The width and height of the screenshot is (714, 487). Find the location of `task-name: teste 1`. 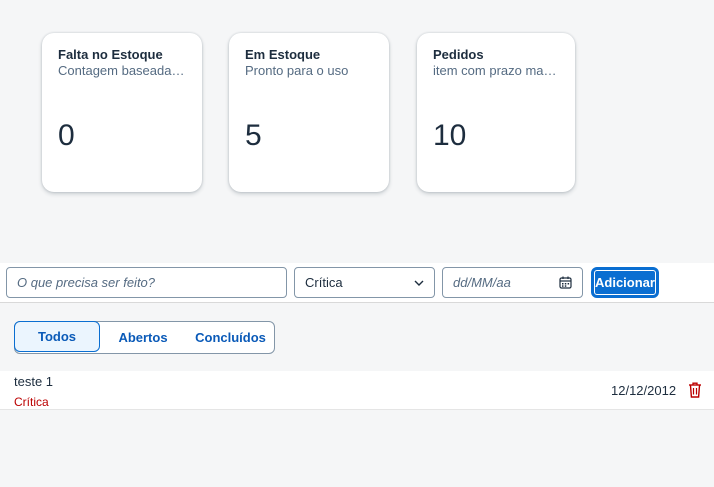

task-name: teste 1 is located at coordinates (34, 381).